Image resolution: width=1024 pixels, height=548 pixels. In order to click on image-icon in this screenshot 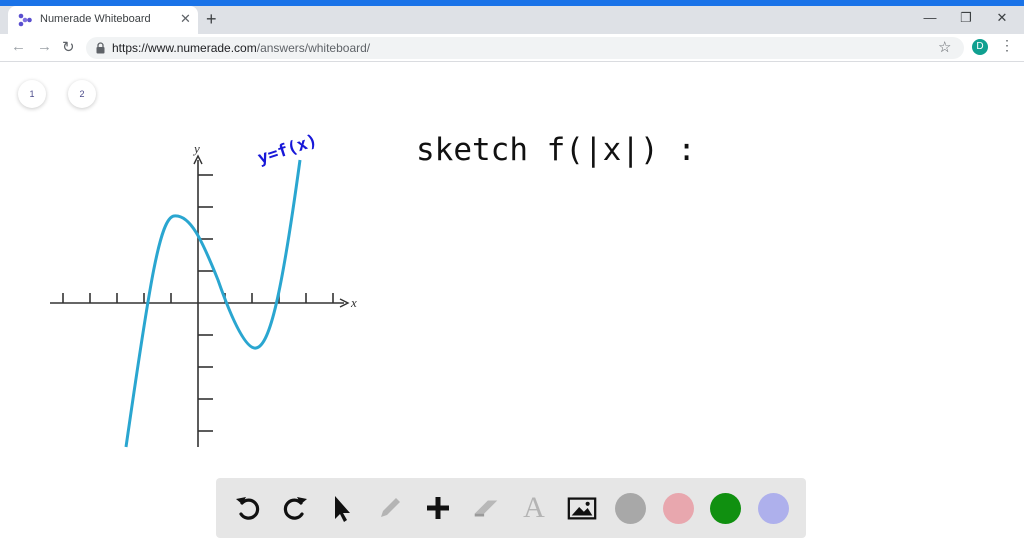, I will do `click(582, 508)`.